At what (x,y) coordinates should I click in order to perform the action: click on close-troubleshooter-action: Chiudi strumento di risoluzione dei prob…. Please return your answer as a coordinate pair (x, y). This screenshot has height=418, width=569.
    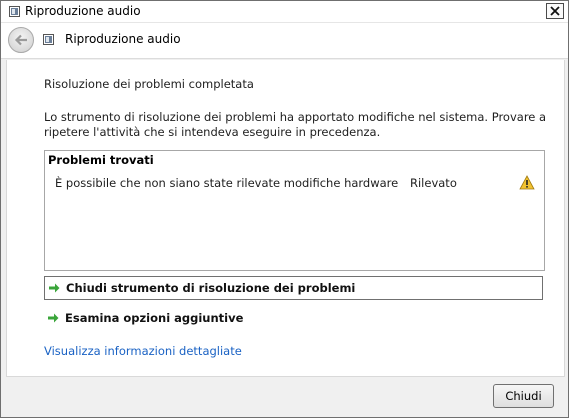
    Looking at the image, I should click on (293, 288).